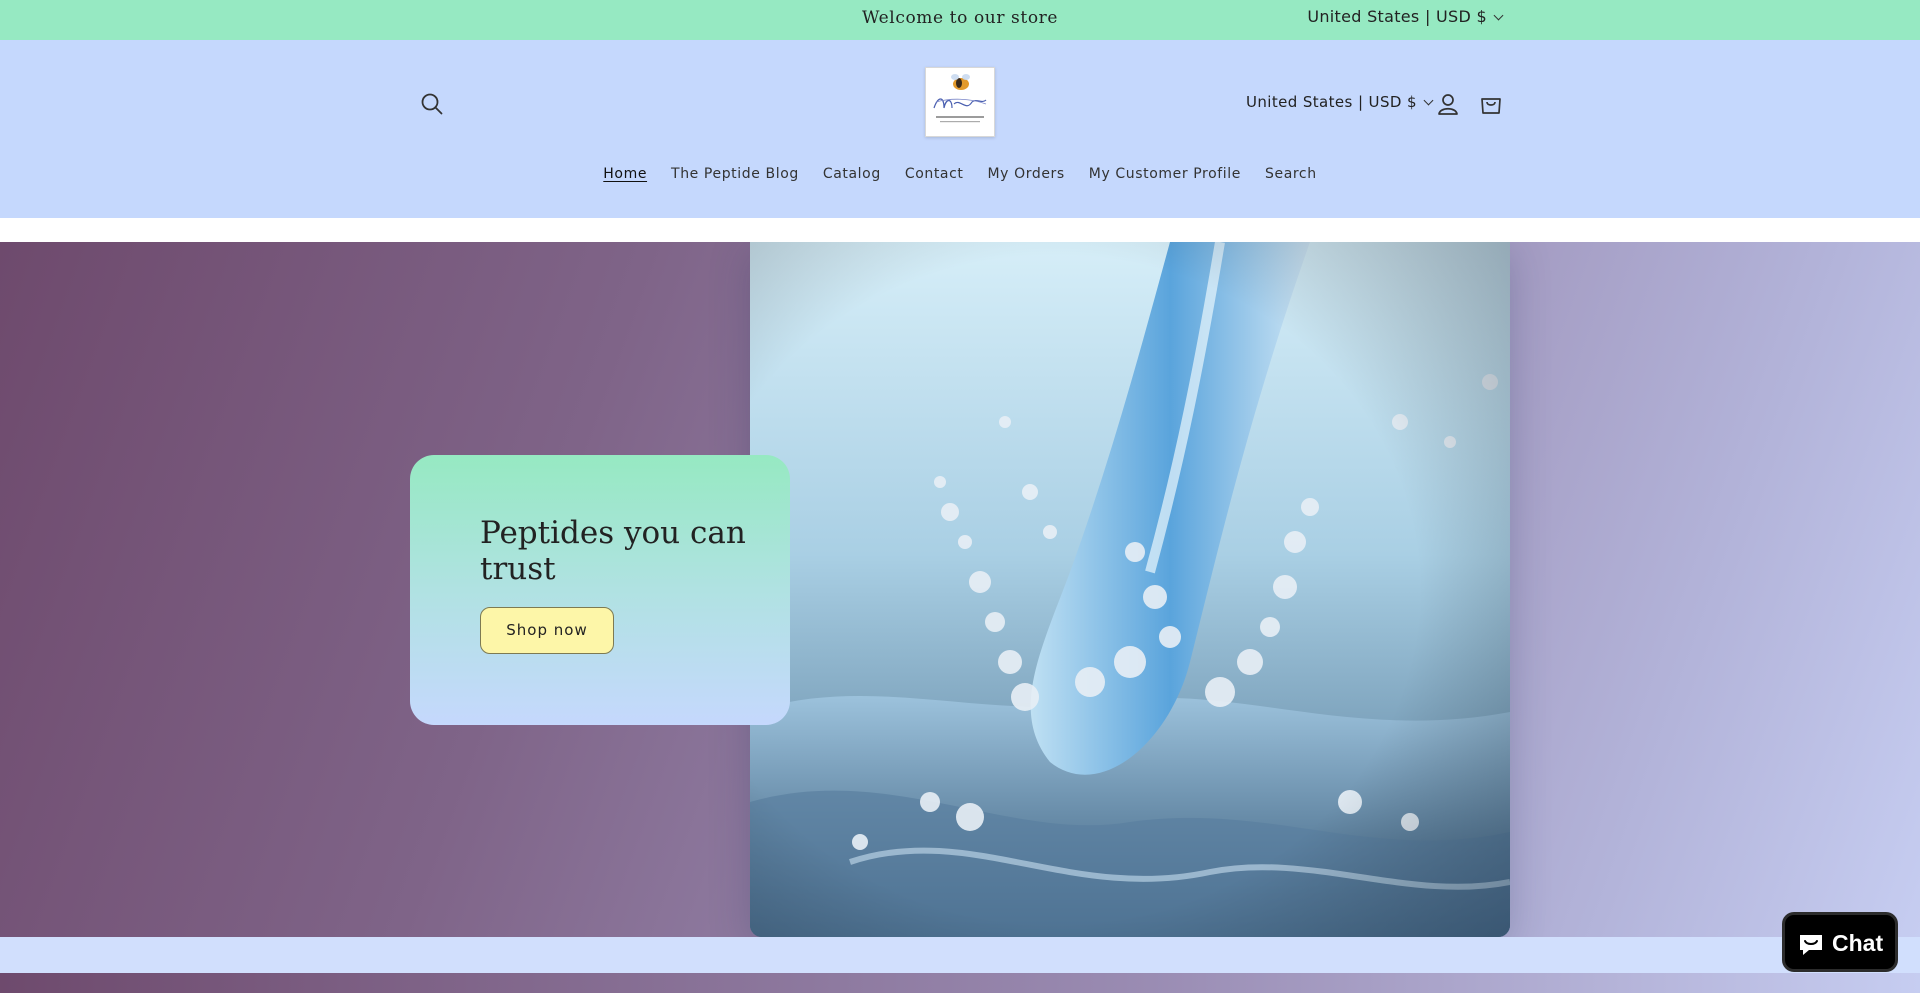 This screenshot has height=993, width=1920. Describe the element at coordinates (432, 104) in the screenshot. I see `search-icon` at that location.